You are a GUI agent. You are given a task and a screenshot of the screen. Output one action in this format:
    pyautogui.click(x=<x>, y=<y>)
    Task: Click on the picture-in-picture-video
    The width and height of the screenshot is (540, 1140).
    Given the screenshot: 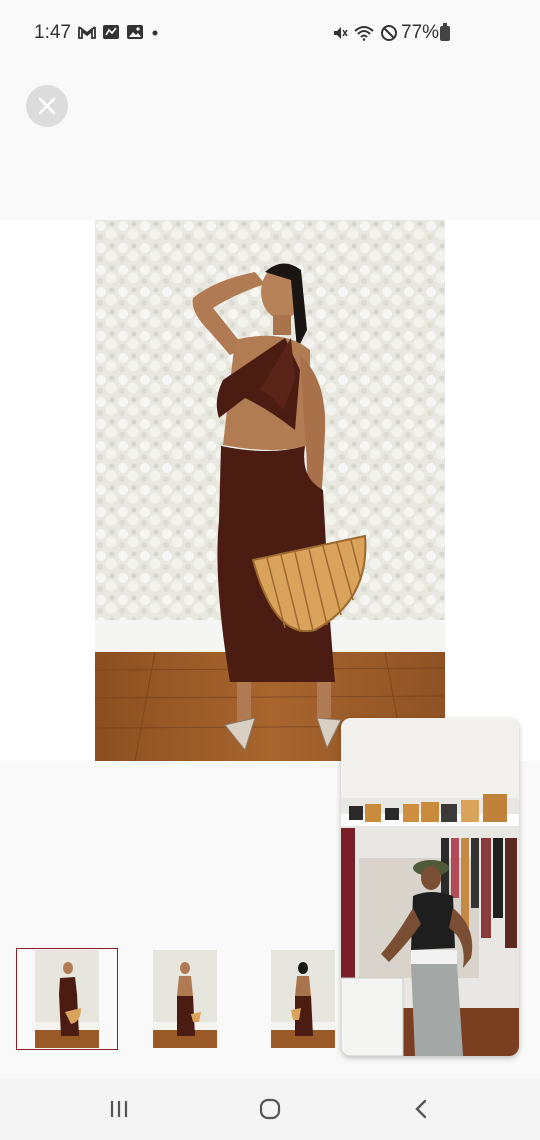 What is the action you would take?
    pyautogui.click(x=430, y=887)
    